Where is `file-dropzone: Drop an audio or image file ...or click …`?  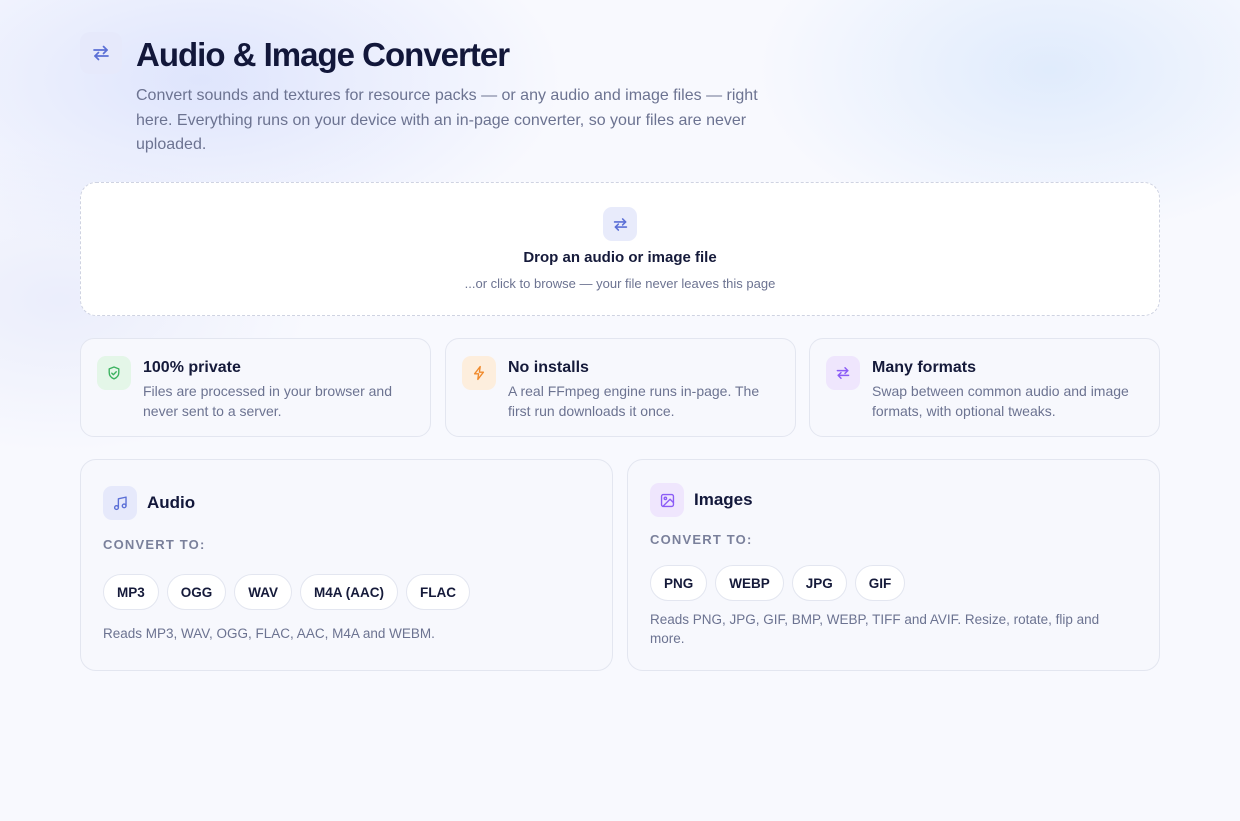 file-dropzone: Drop an audio or image file ...or click … is located at coordinates (620, 249).